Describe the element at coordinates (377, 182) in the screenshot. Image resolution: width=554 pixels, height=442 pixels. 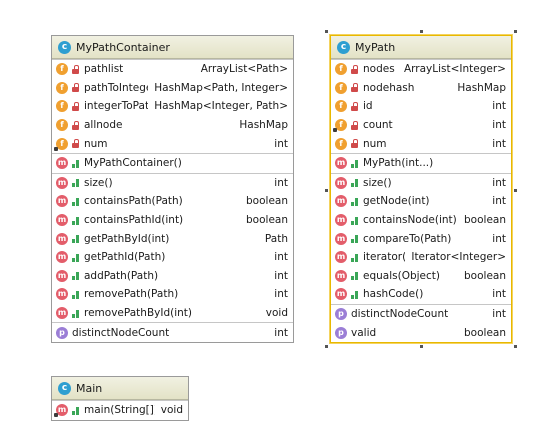
I see `member-name: size()` at that location.